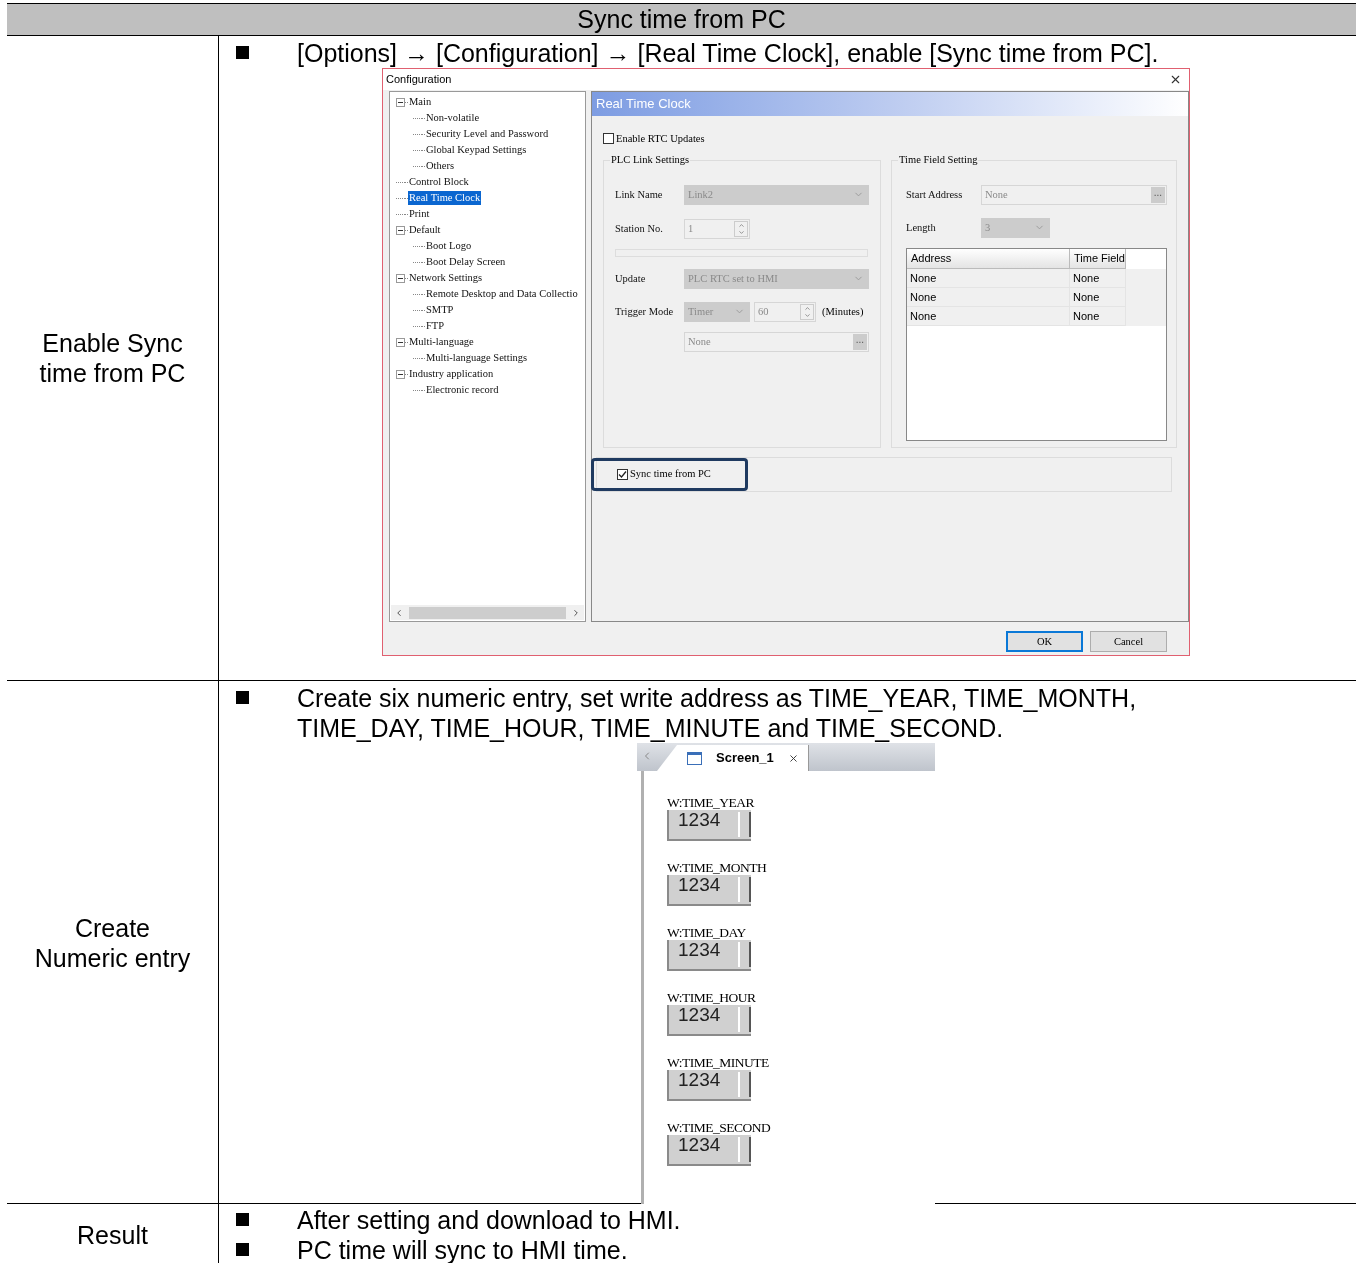 This screenshot has height=1263, width=1356. Describe the element at coordinates (719, 1127) in the screenshot. I see `address-label: W:TIME_SECOND` at that location.